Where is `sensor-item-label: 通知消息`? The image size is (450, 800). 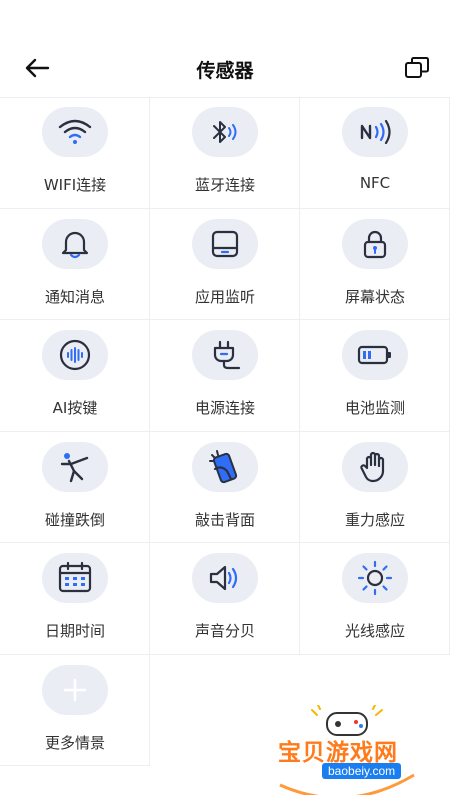
sensor-item-label: 通知消息 is located at coordinates (74, 296).